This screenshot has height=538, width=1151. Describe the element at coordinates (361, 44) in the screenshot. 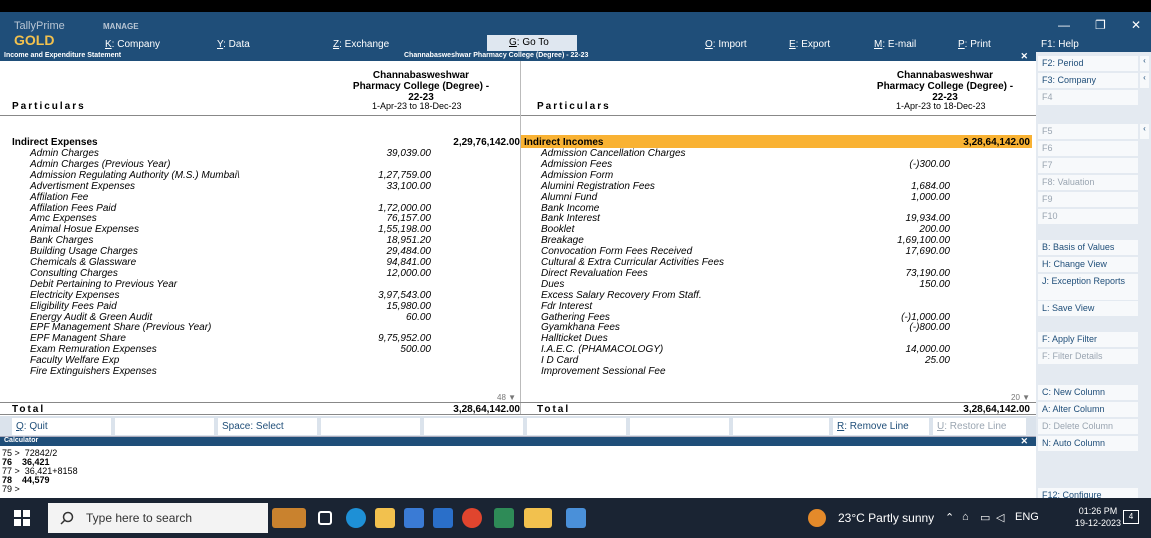

I see `menu-exchange: Z: Exchange` at that location.